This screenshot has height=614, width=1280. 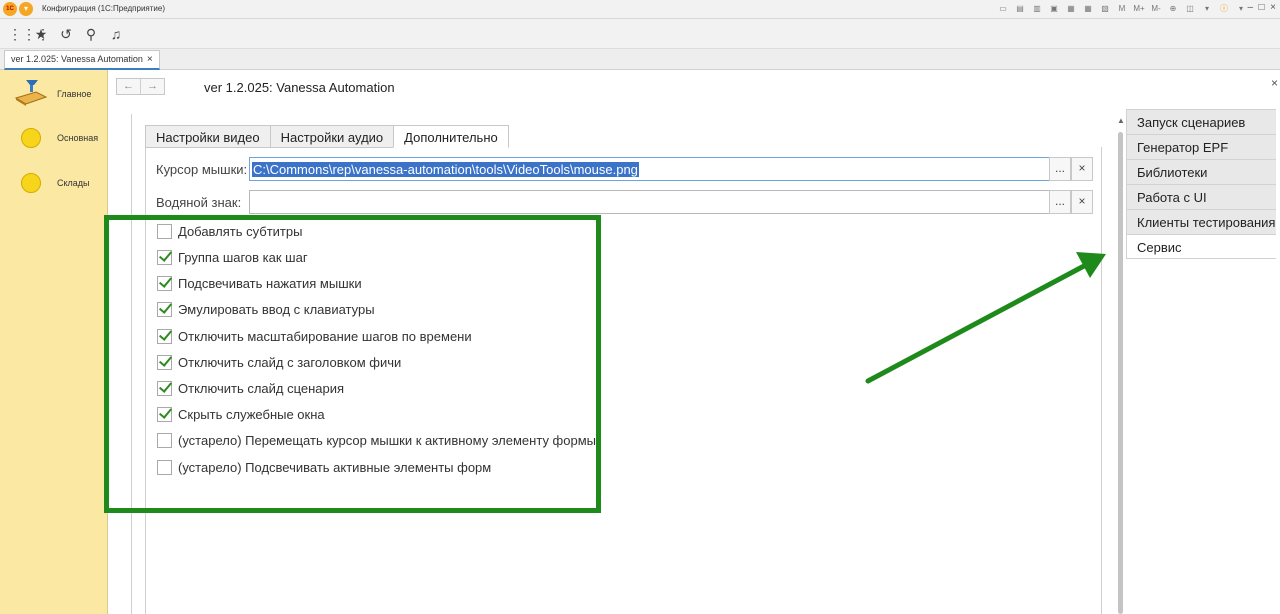 I want to click on sections-sidebar: Главное Основная Склады, so click(x=54, y=342).